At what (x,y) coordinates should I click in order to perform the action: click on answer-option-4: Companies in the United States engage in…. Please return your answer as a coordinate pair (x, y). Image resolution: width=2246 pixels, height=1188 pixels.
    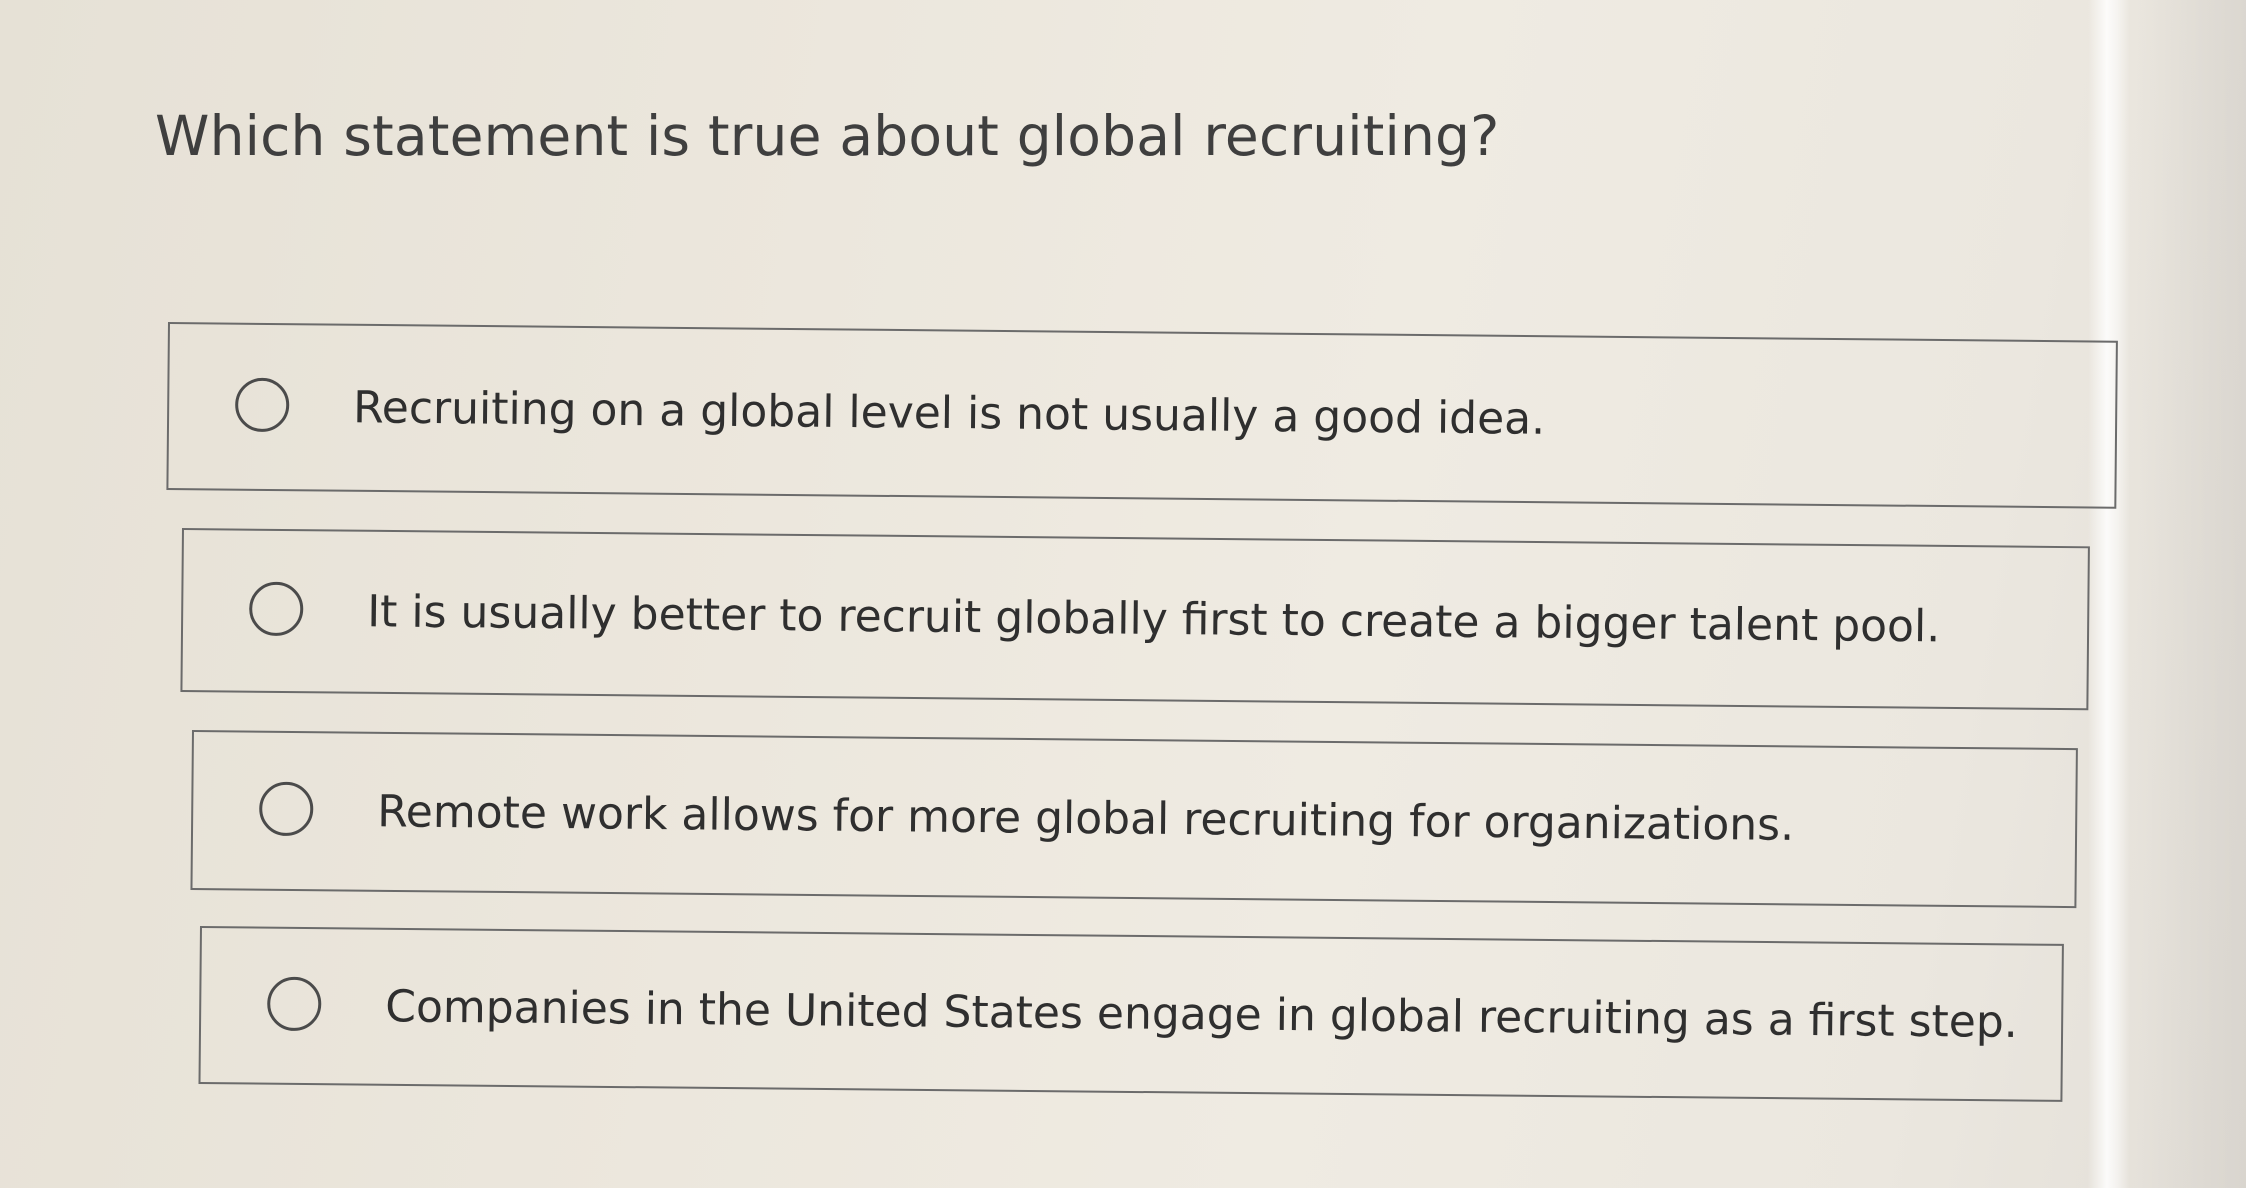
    Looking at the image, I should click on (1131, 1014).